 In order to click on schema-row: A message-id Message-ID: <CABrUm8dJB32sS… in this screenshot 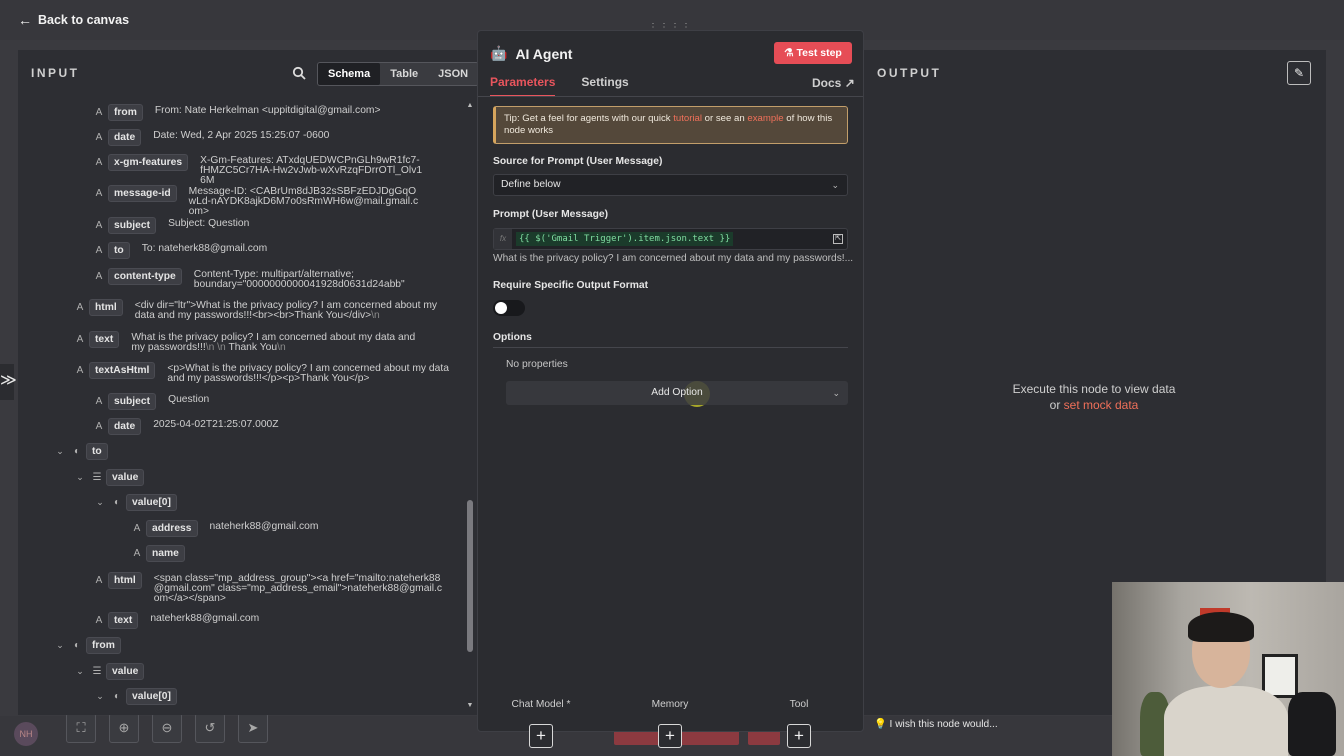, I will do `click(260, 201)`.